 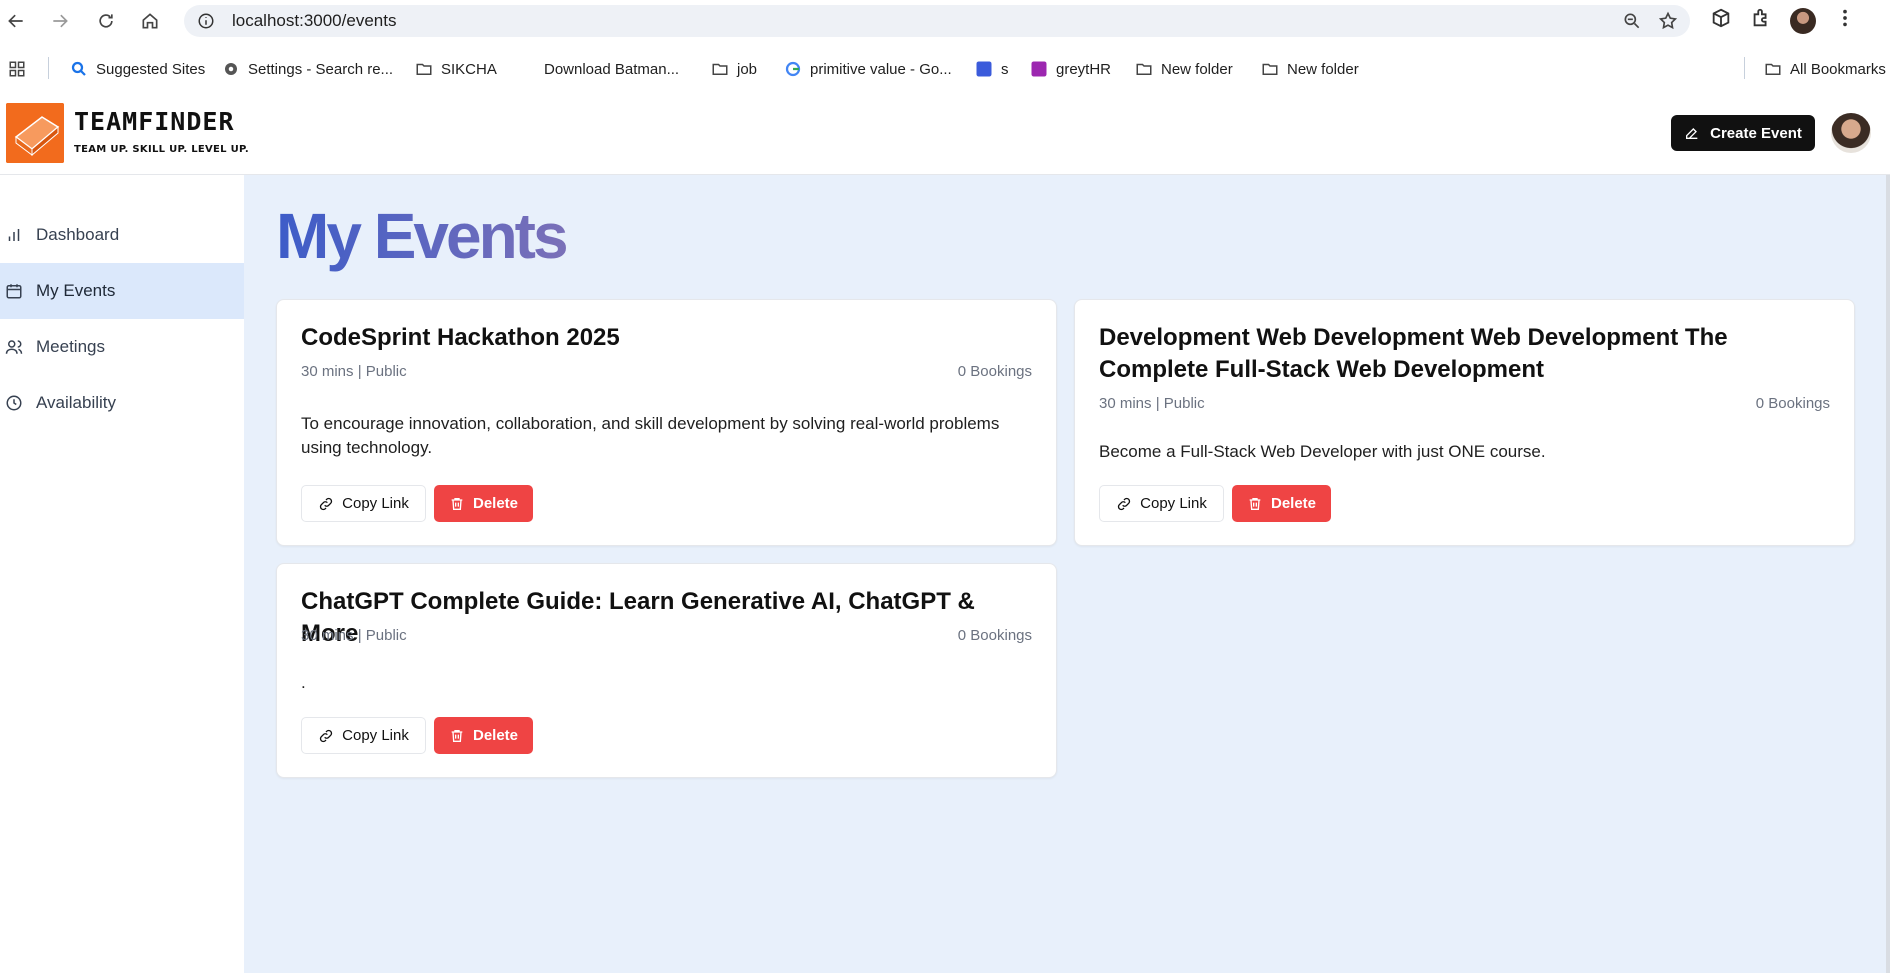 I want to click on bookmark-new-folder: New folder, so click(x=1184, y=69).